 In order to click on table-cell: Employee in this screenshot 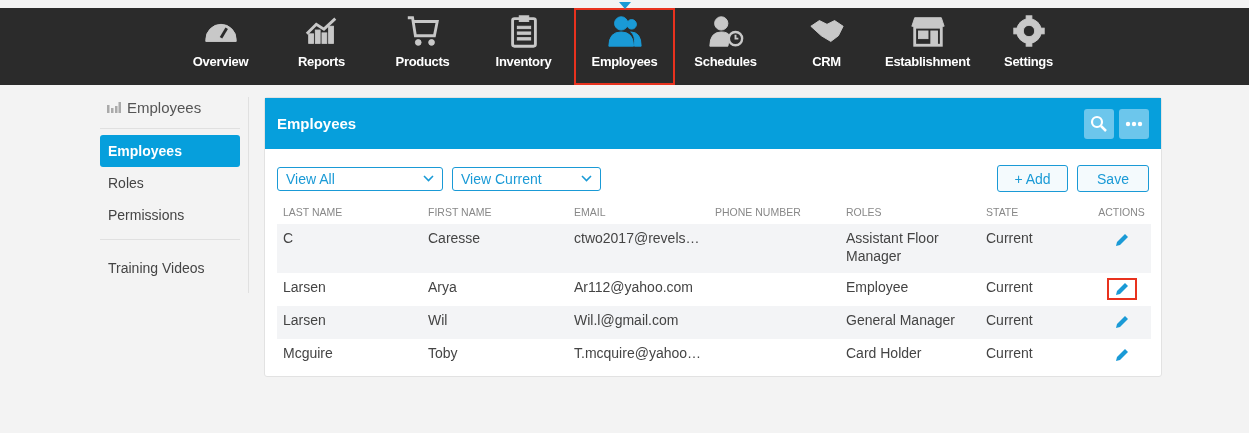, I will do `click(877, 287)`.